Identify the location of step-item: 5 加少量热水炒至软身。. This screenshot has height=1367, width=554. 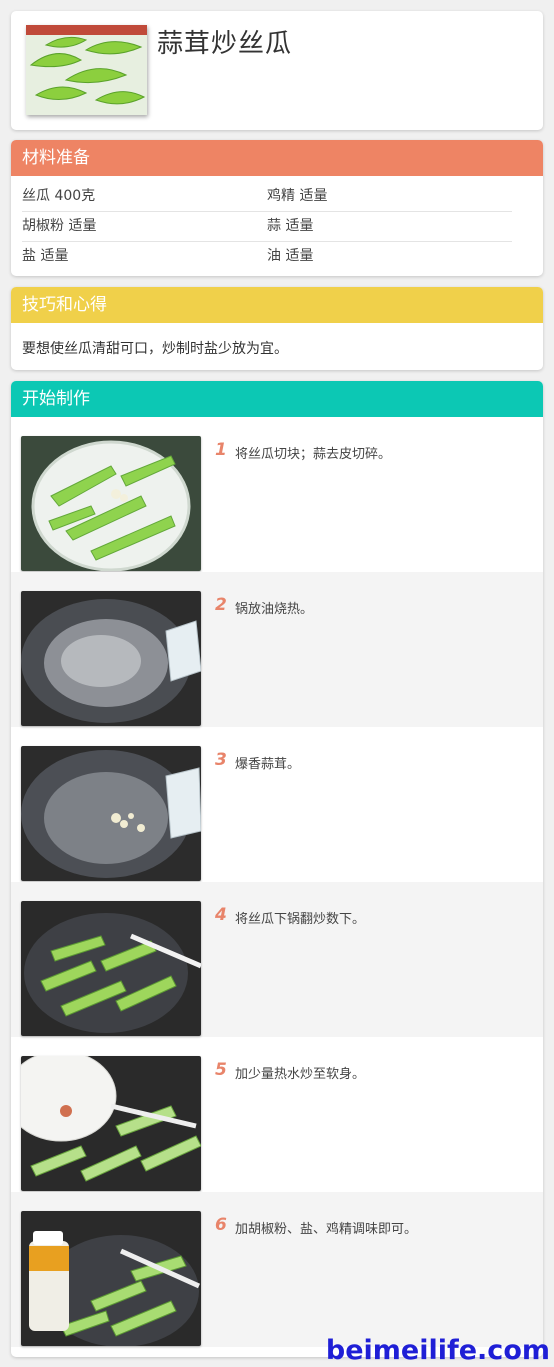
(277, 1114).